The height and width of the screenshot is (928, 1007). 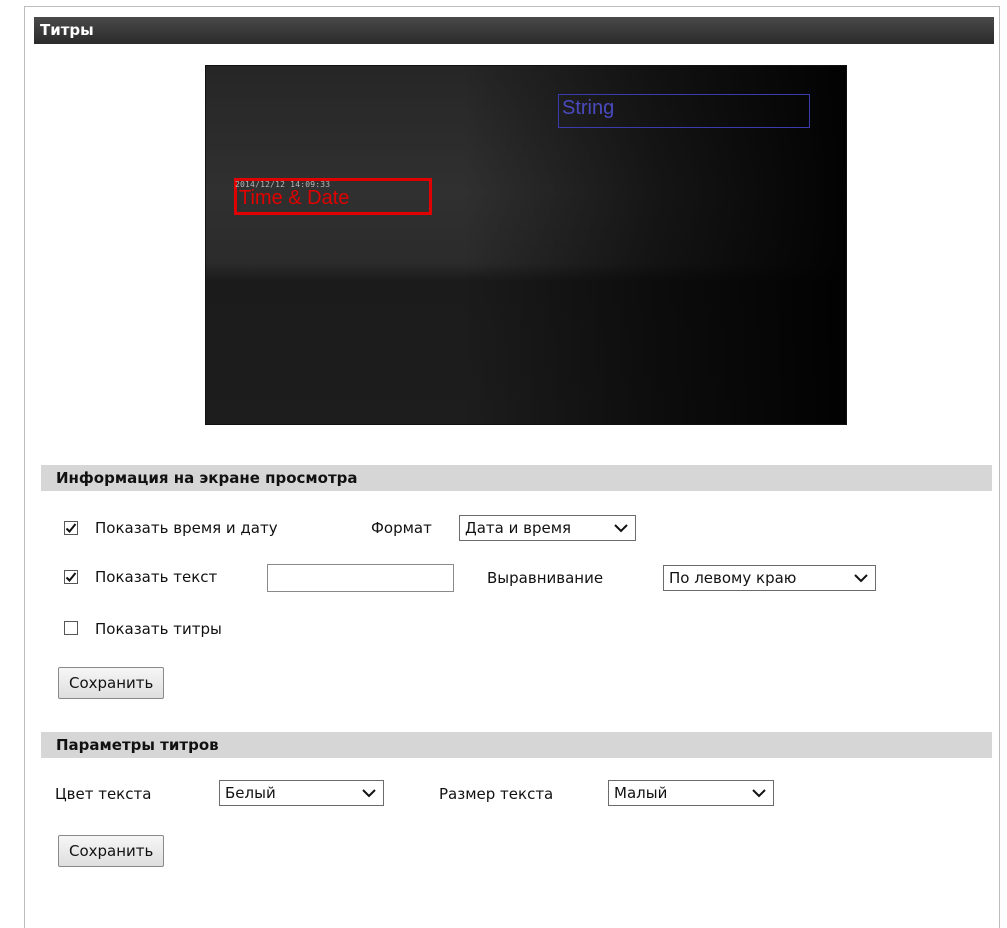 I want to click on text-size-select: Малый, so click(x=691, y=793).